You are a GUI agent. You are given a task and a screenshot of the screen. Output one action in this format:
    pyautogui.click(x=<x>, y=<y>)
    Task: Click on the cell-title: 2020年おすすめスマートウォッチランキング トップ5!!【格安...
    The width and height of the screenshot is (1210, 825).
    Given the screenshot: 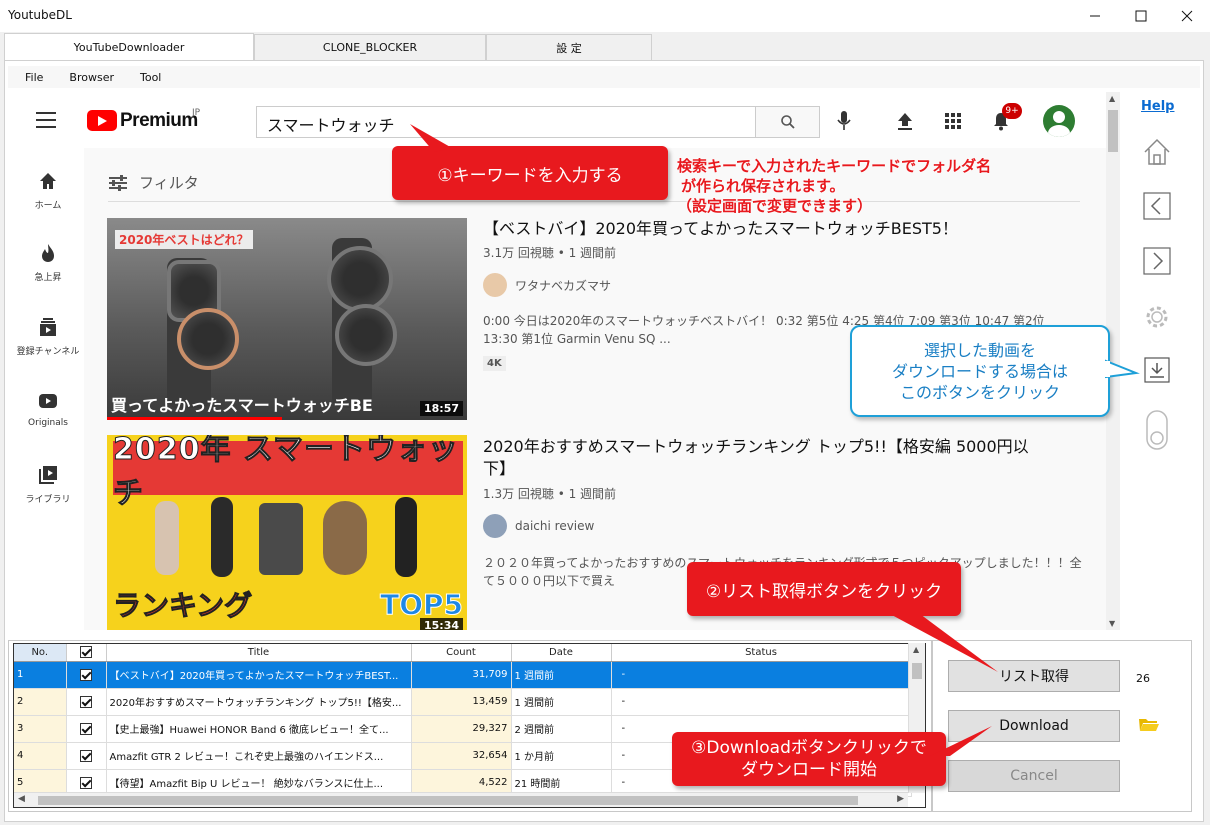 What is the action you would take?
    pyautogui.click(x=259, y=702)
    